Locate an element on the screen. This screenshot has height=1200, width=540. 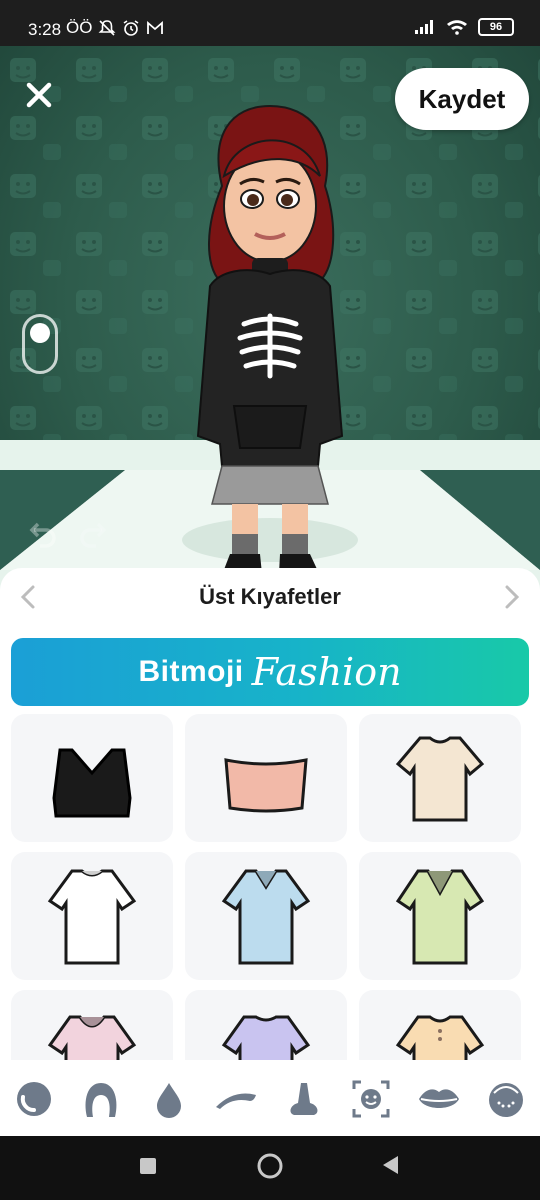
gmail-icon is located at coordinates (155, 27).